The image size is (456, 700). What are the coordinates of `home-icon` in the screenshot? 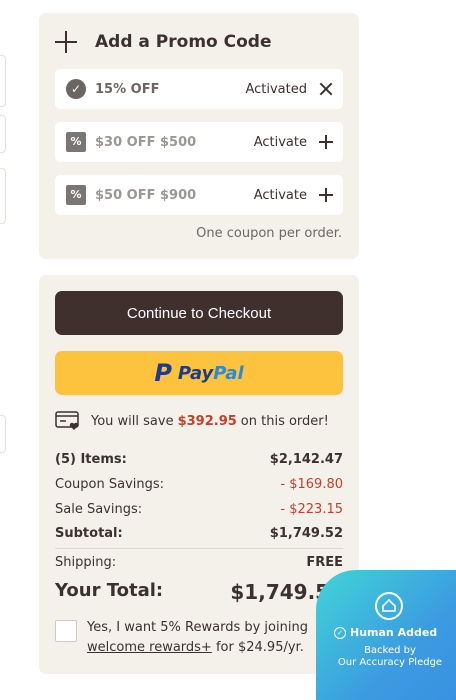 It's located at (389, 606).